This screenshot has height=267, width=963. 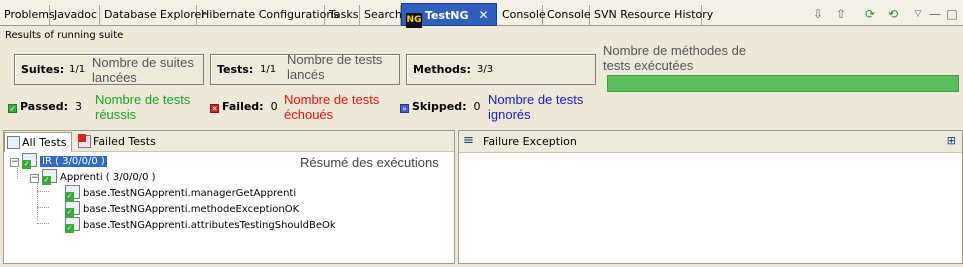 I want to click on tab-label: Tasks, so click(x=344, y=14).